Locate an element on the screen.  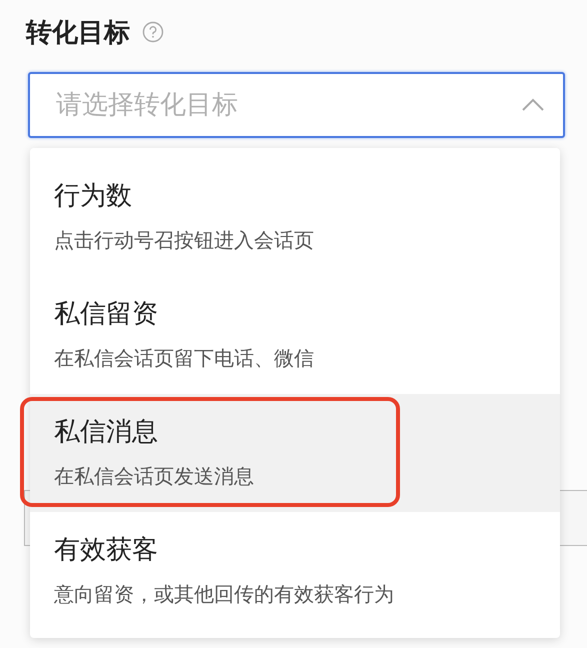
option-description: 在私信会话页留下电话、微信 is located at coordinates (184, 358).